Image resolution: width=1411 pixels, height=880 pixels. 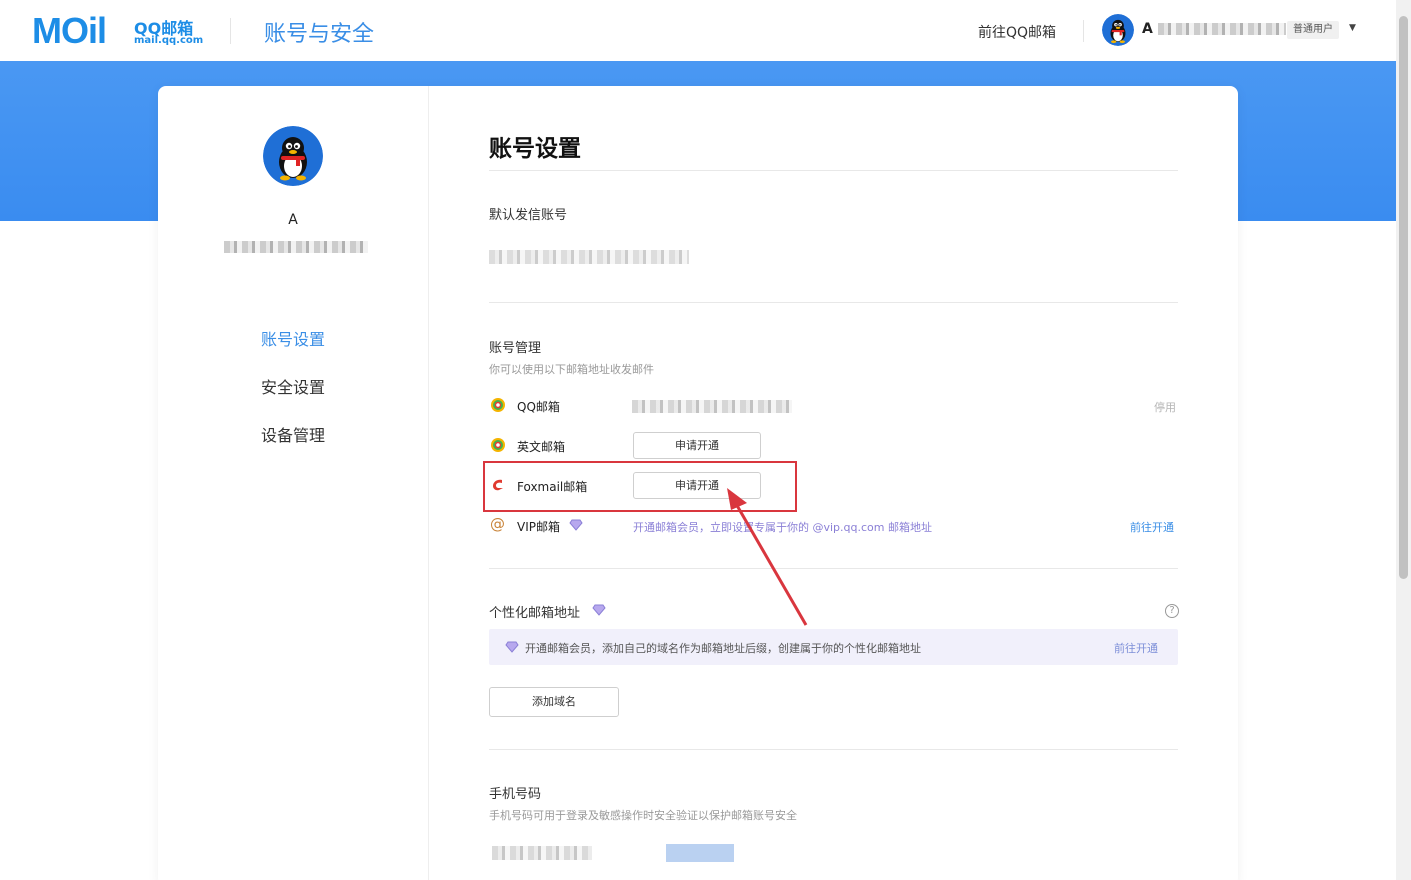 I want to click on qqmail-label: QQ邮箱, so click(x=538, y=407).